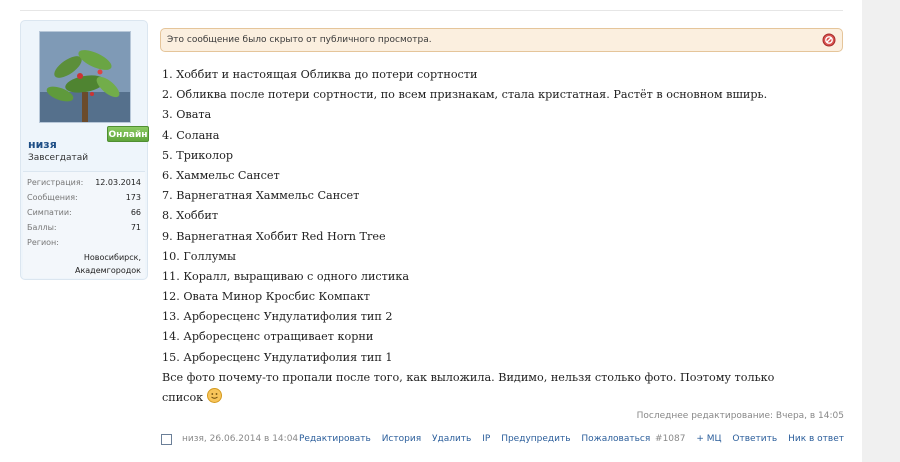 The height and width of the screenshot is (462, 900). What do you see at coordinates (128, 134) in the screenshot?
I see `online-badge: Онлайн` at bounding box center [128, 134].